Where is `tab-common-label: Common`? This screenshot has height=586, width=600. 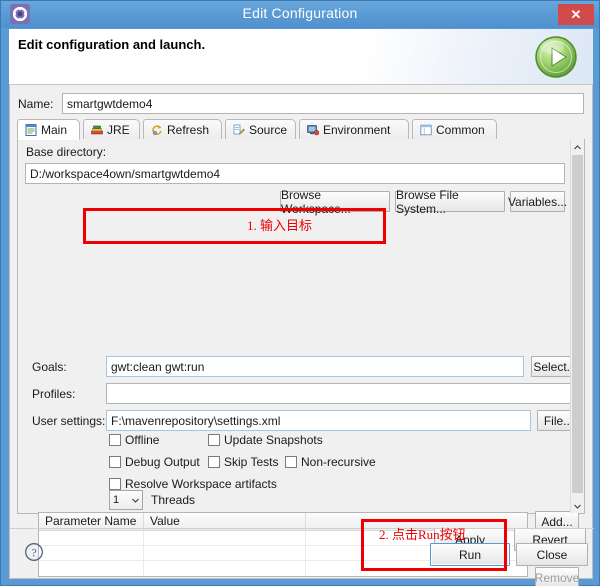 tab-common-label: Common is located at coordinates (460, 130).